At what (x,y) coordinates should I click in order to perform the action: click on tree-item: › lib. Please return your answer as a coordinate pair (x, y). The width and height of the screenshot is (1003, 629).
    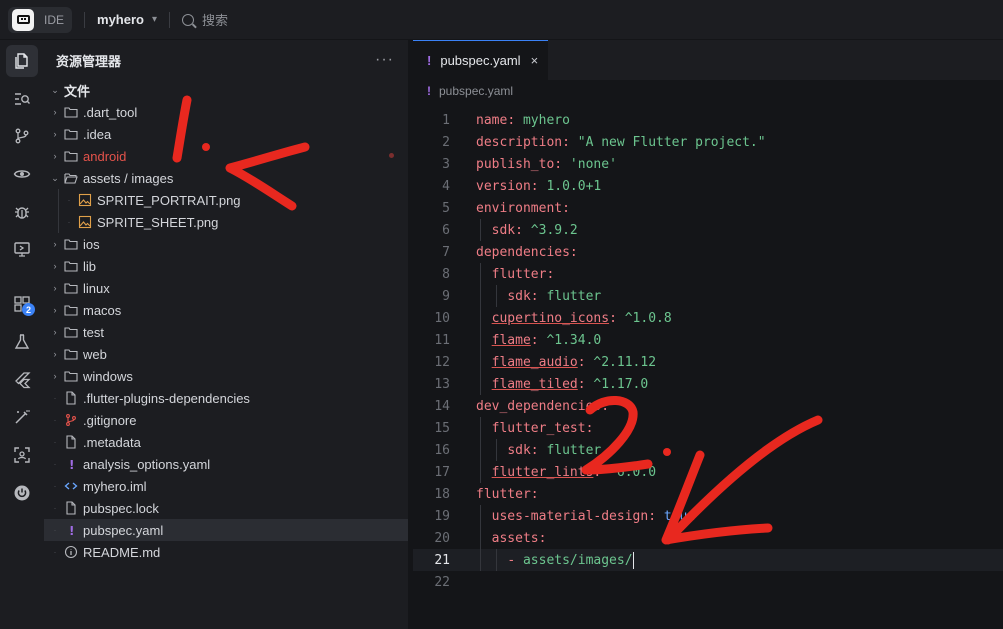
    Looking at the image, I should click on (226, 266).